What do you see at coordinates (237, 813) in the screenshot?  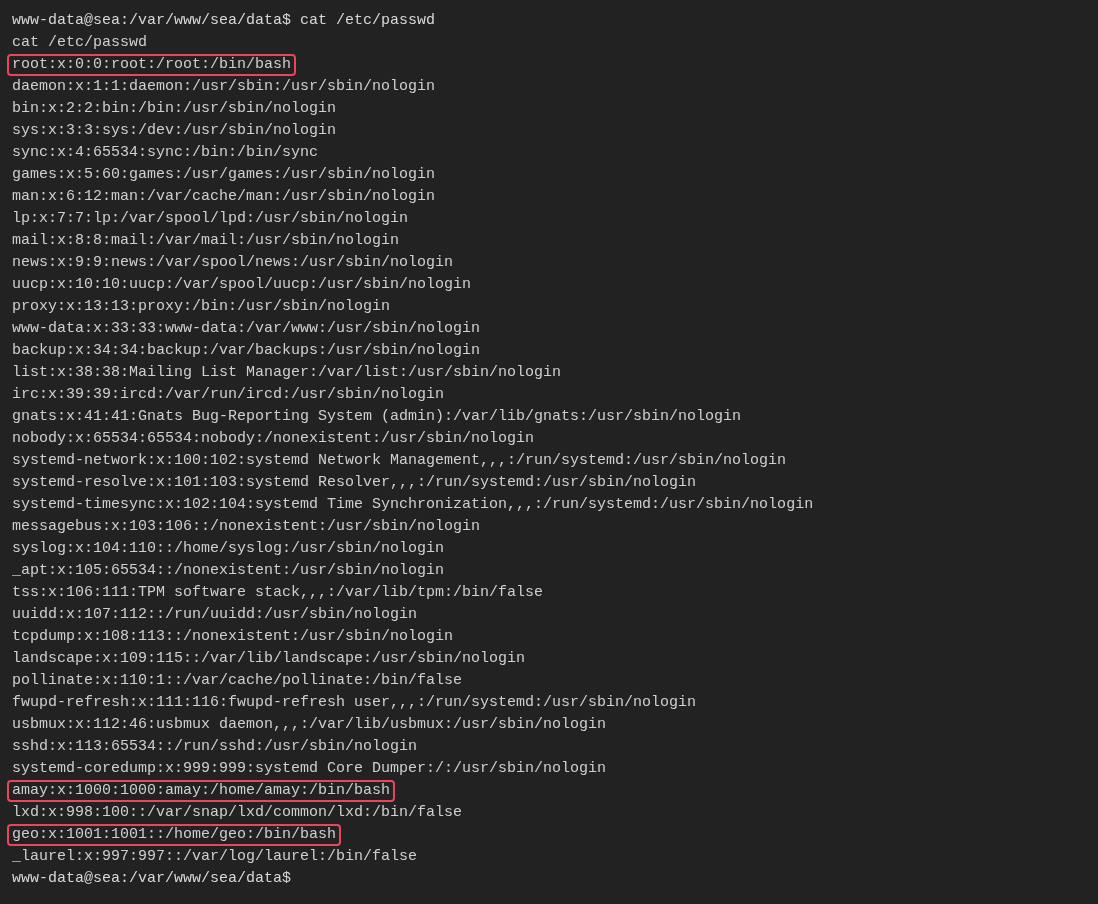 I see `output-line: lxd:x:998:100::/var/snap/lxd/common/lxd:/bin/false` at bounding box center [237, 813].